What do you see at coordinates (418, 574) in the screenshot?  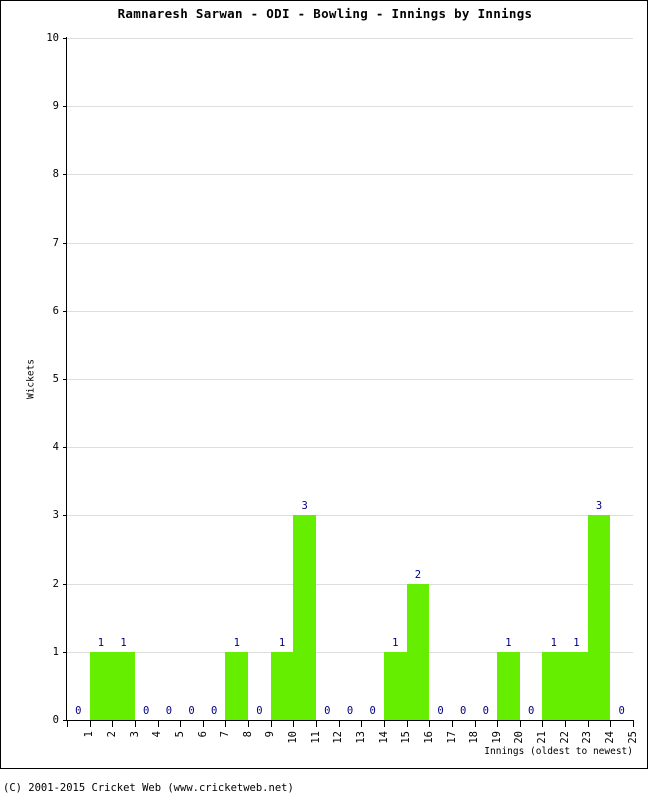 I see `bar-value-label: 2` at bounding box center [418, 574].